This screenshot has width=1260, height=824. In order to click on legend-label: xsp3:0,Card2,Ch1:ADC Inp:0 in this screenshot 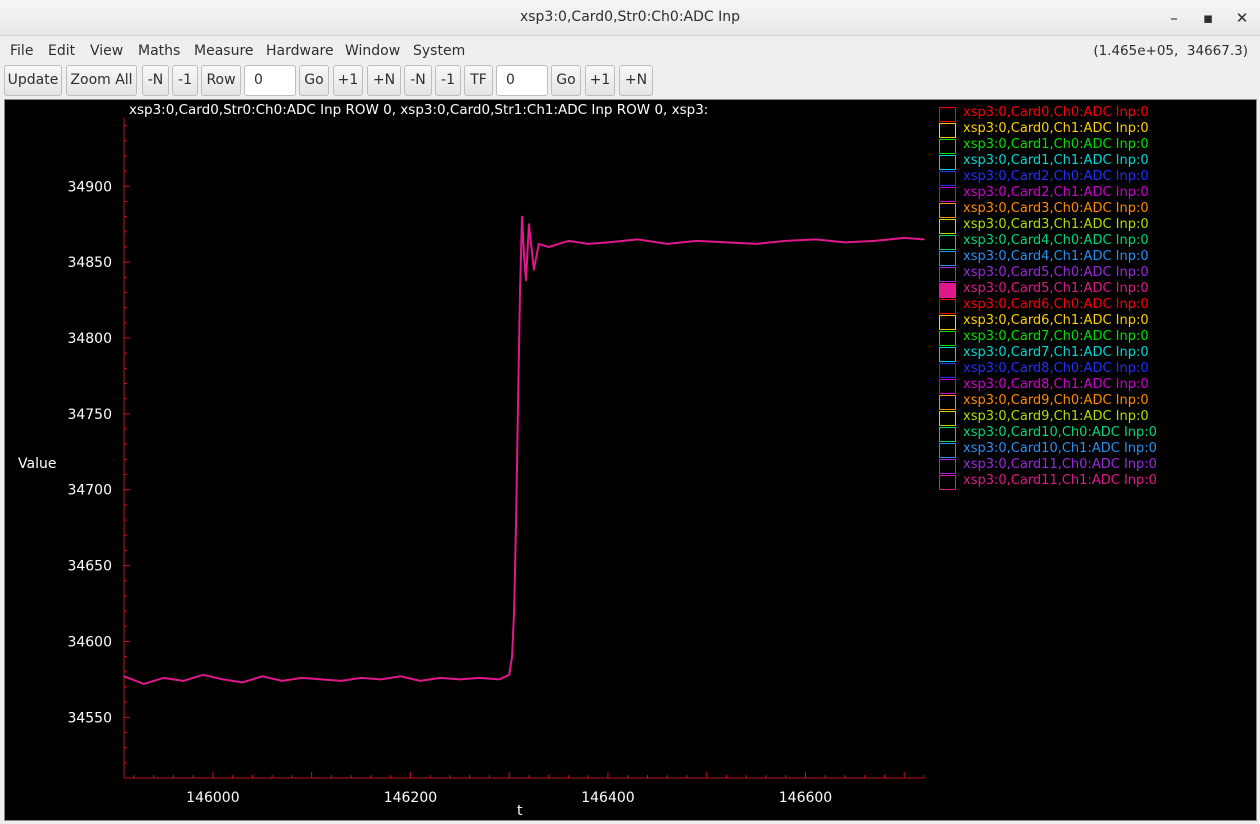, I will do `click(1056, 192)`.